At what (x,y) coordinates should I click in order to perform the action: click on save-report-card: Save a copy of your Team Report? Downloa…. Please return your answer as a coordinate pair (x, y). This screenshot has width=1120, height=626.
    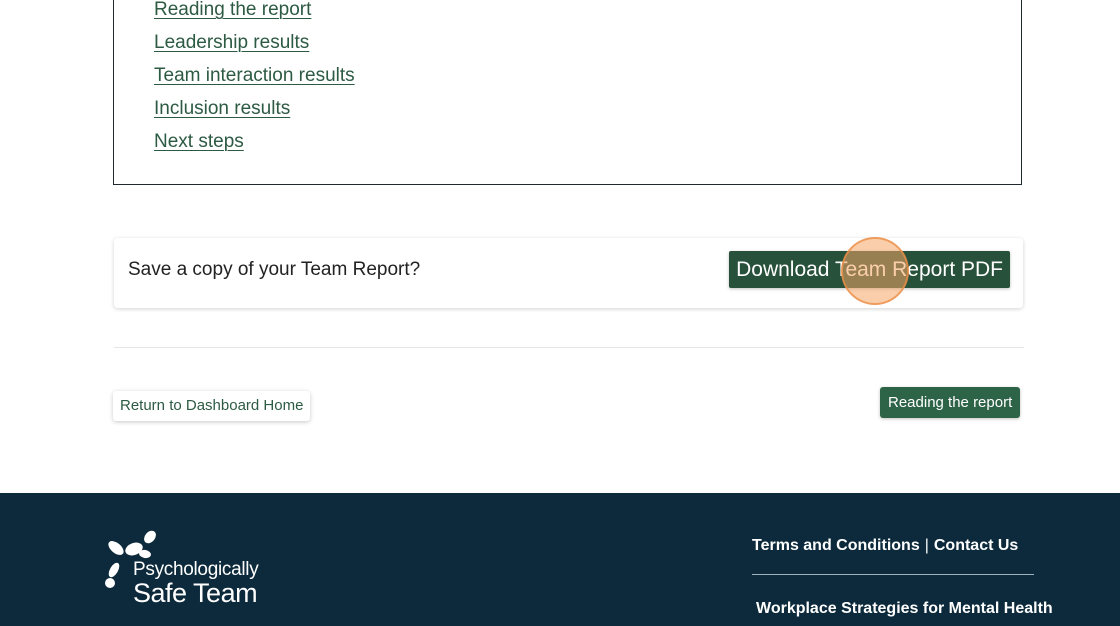
    Looking at the image, I should click on (568, 273).